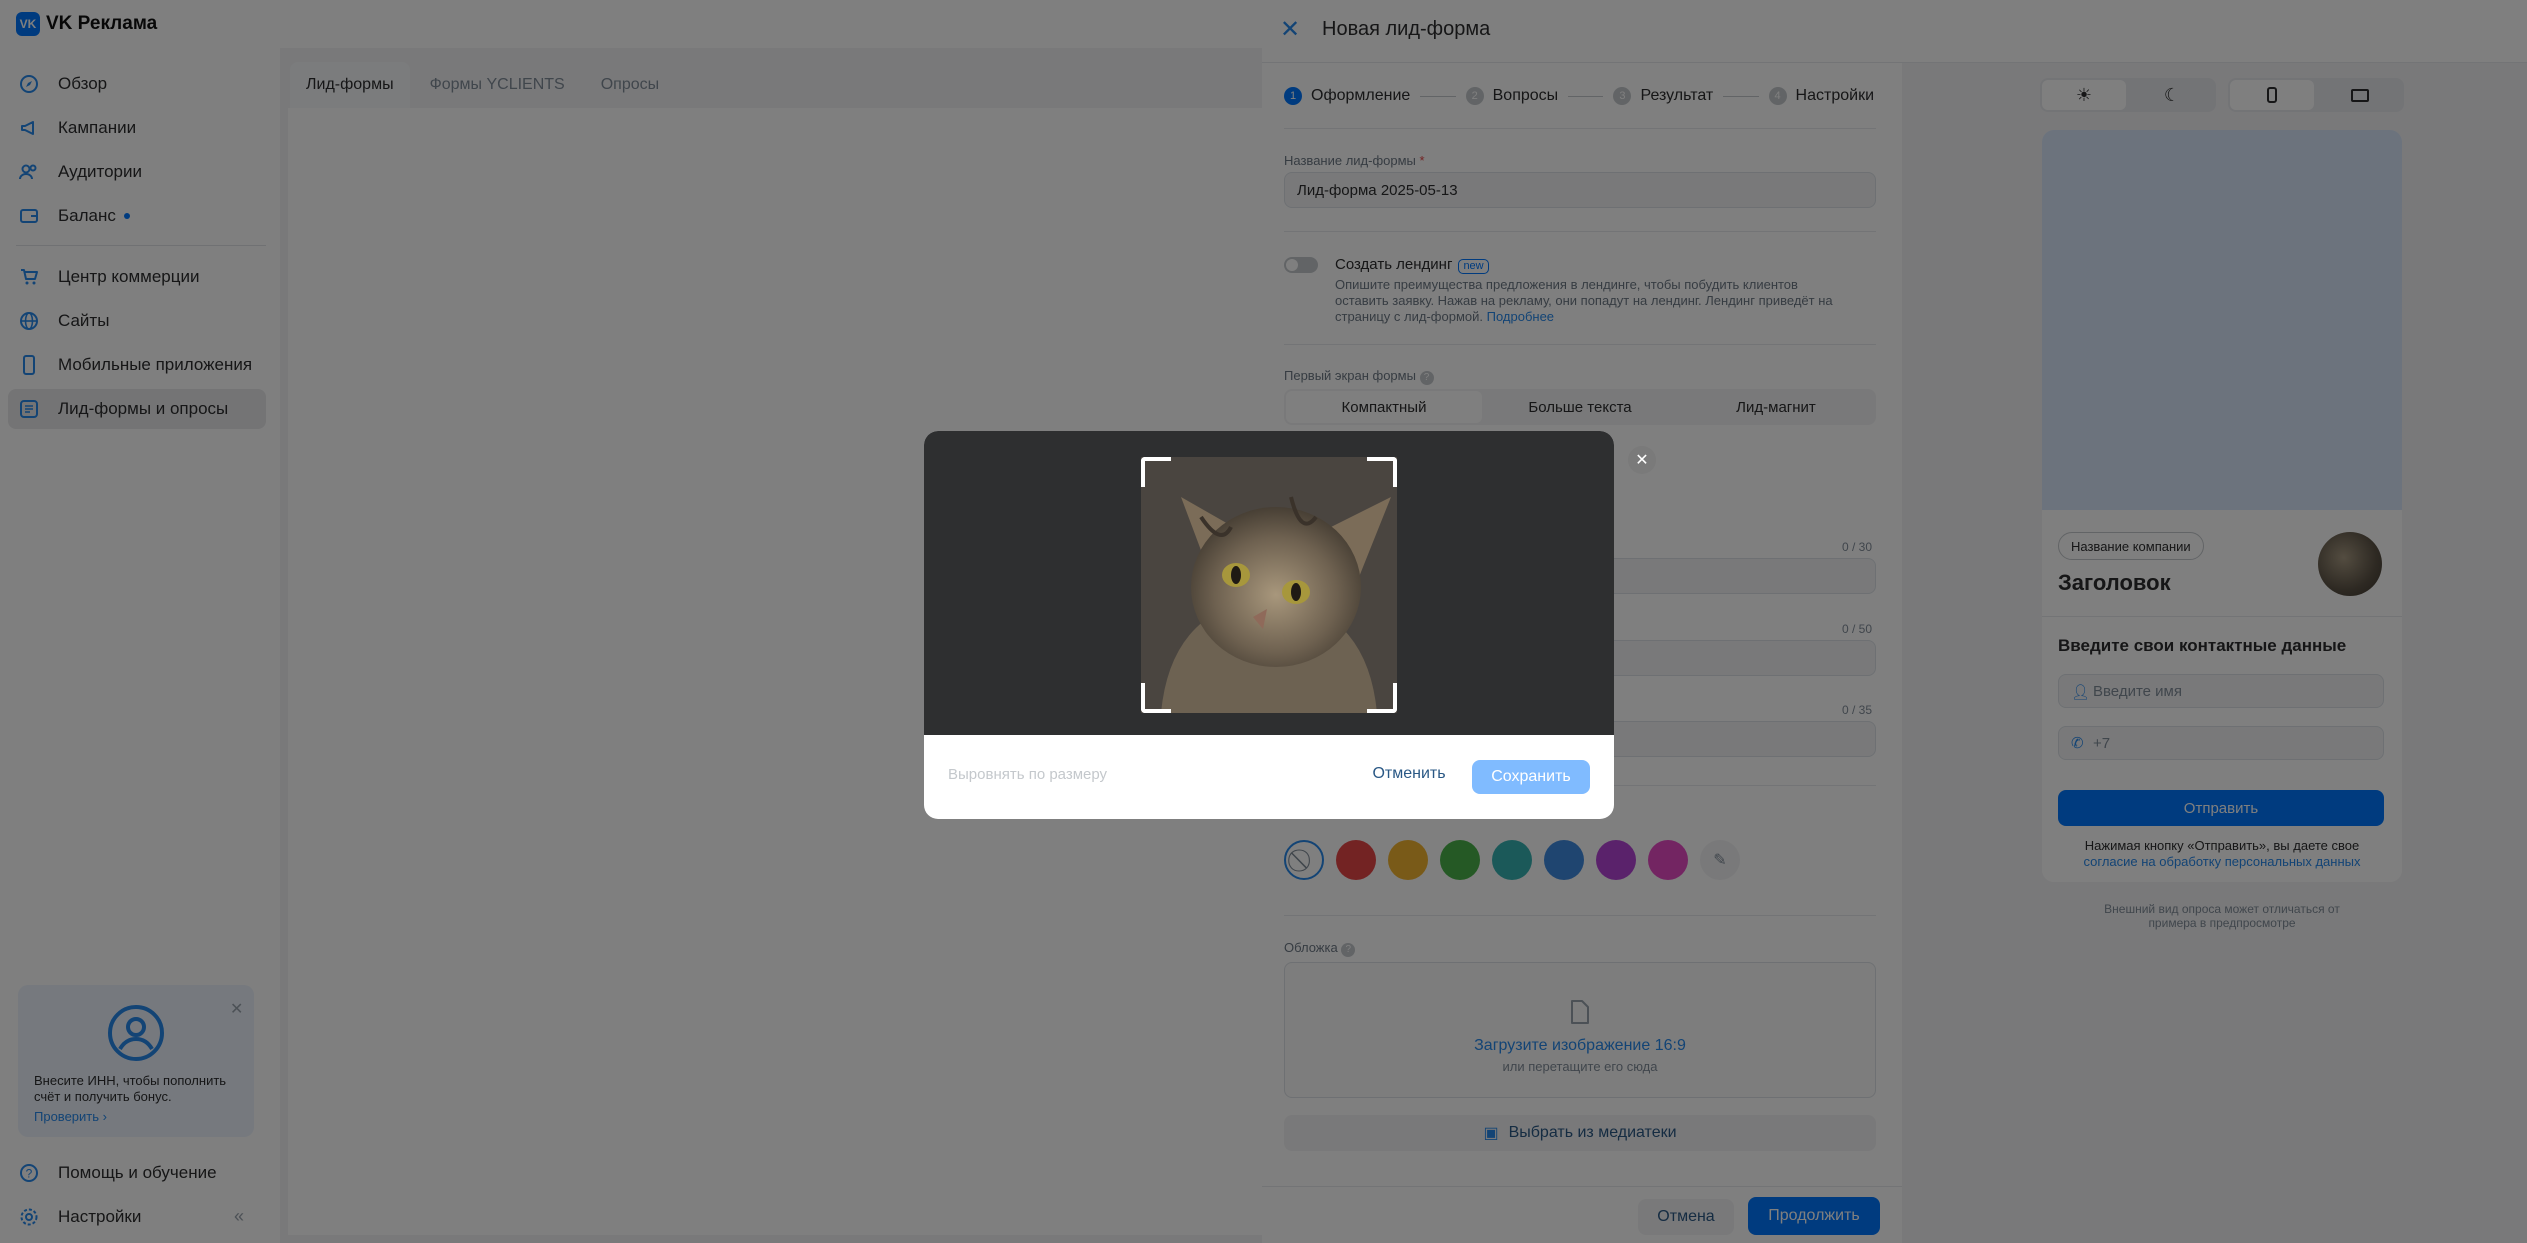 The image size is (2527, 1243). I want to click on cat-image, so click(1269, 585).